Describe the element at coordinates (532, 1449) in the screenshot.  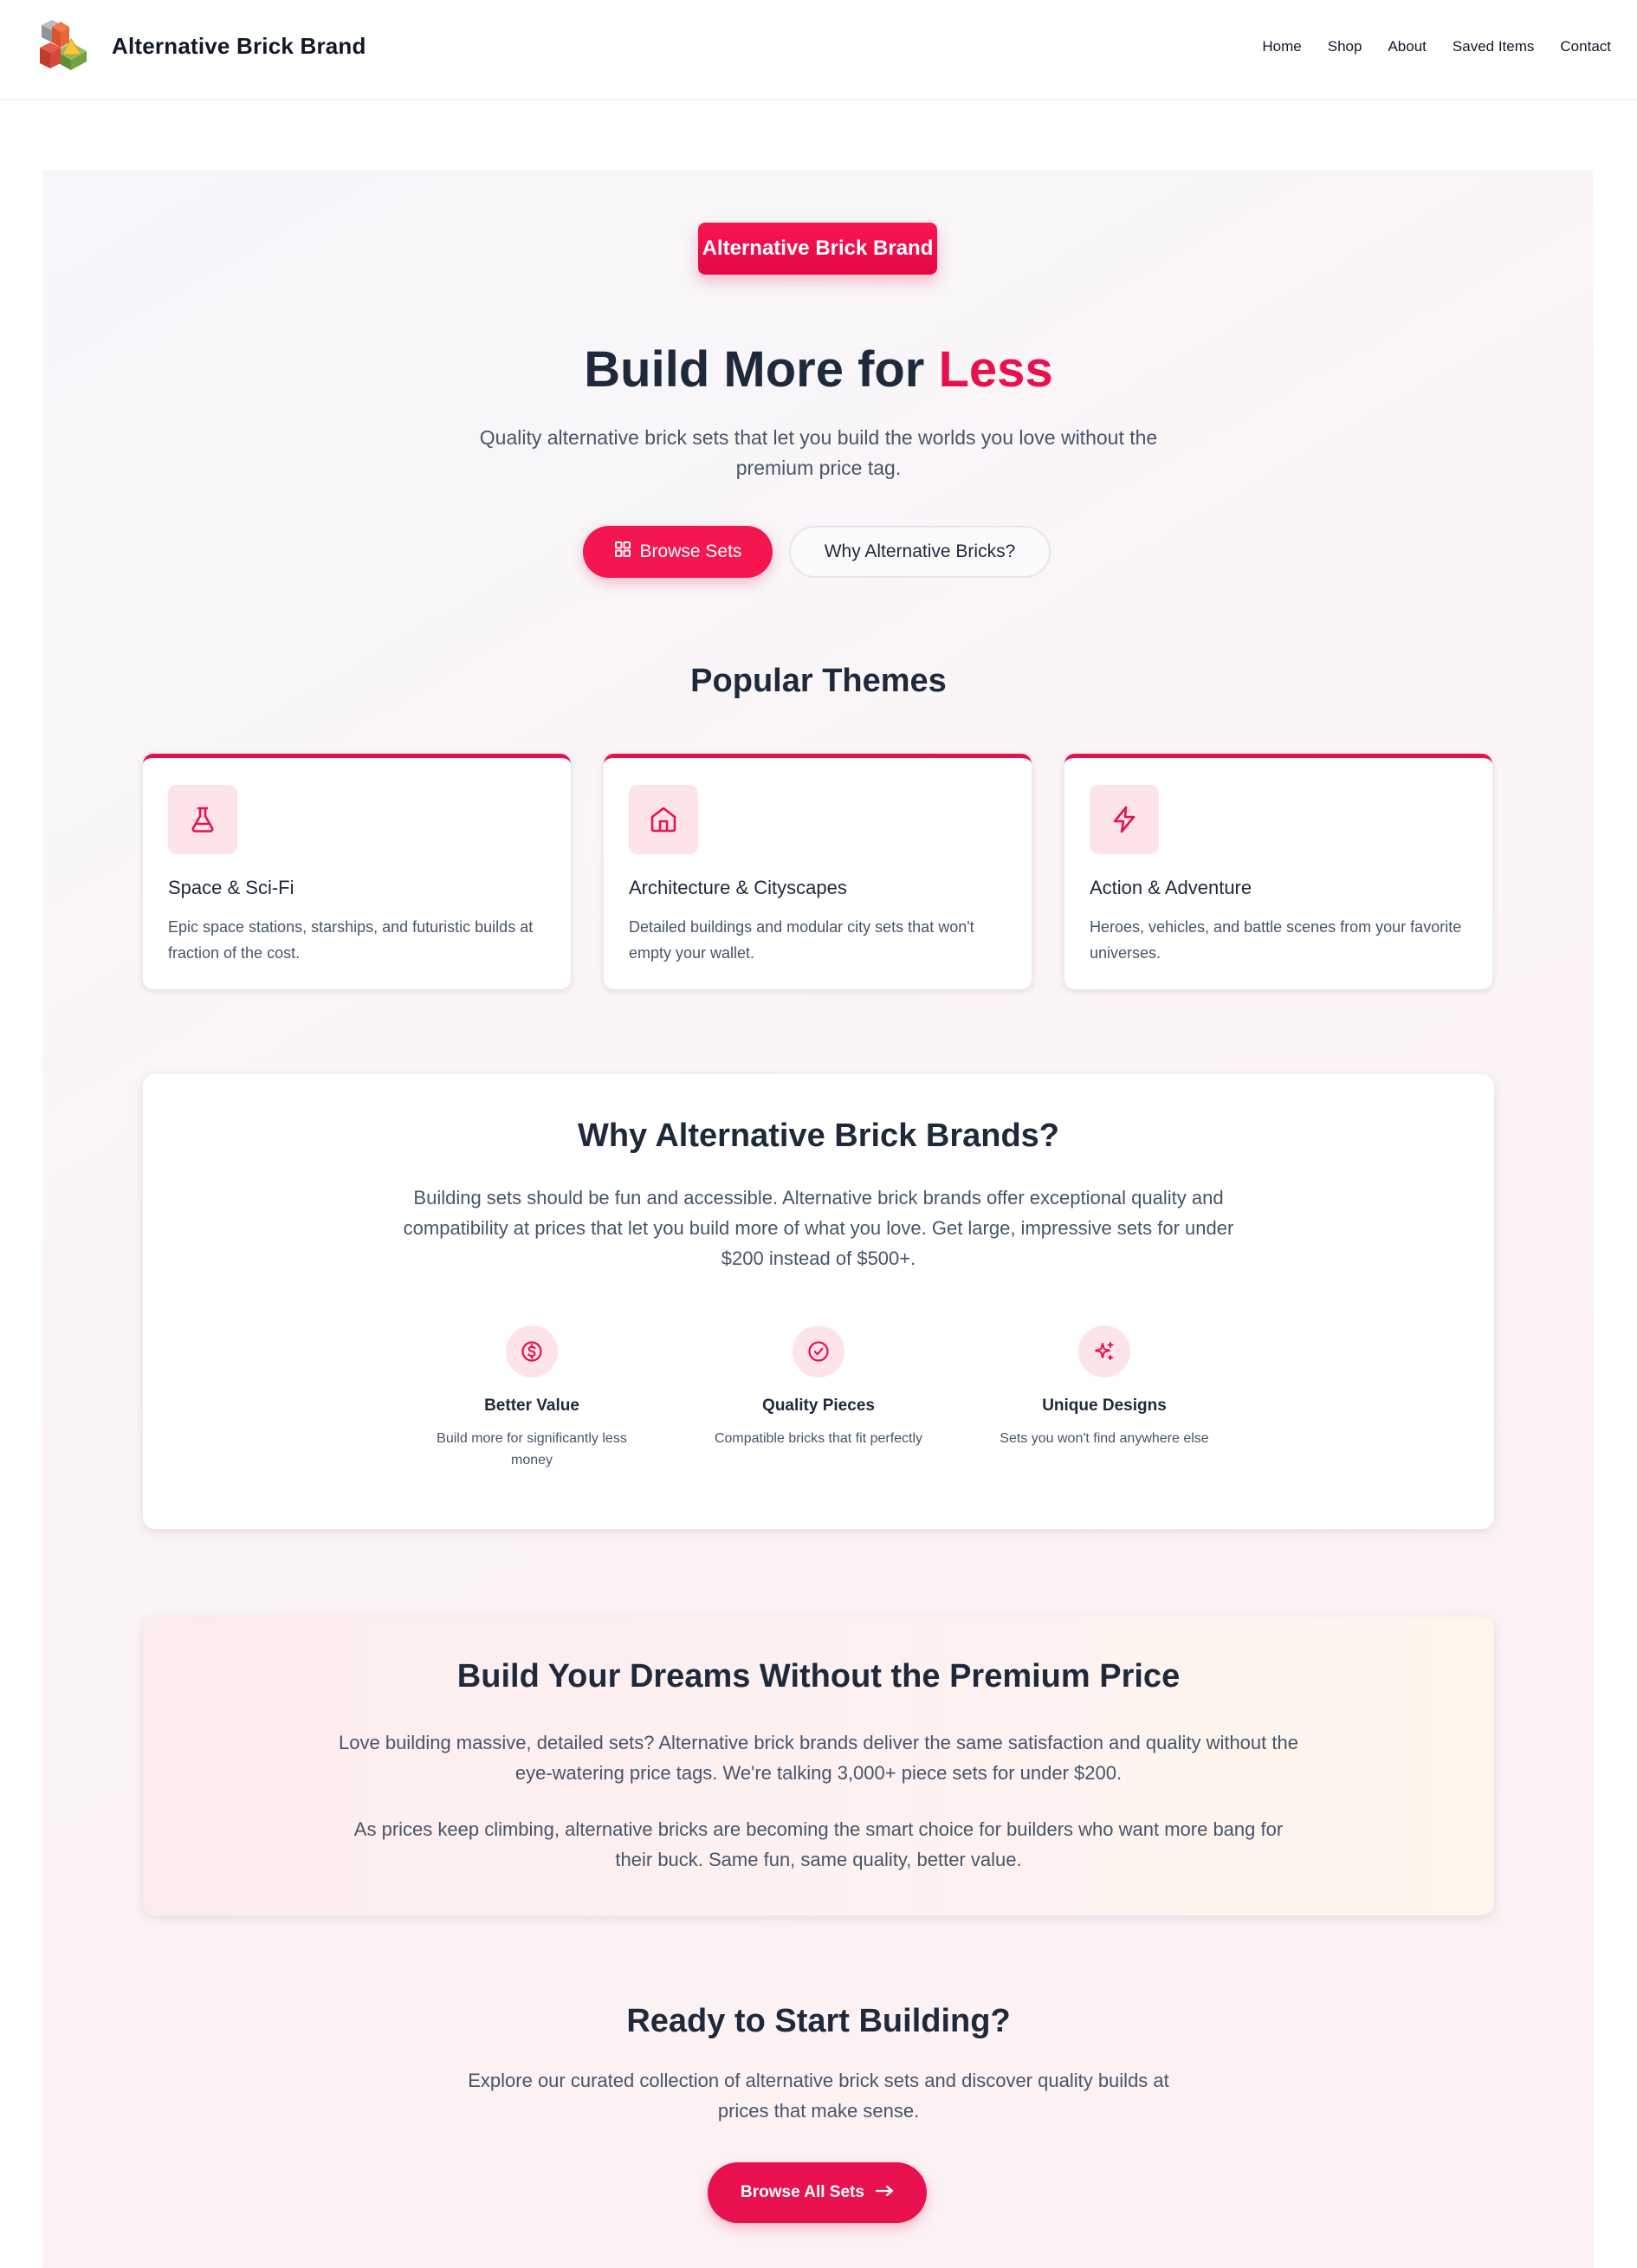
I see `feature-description: Build more for significantly less money` at that location.